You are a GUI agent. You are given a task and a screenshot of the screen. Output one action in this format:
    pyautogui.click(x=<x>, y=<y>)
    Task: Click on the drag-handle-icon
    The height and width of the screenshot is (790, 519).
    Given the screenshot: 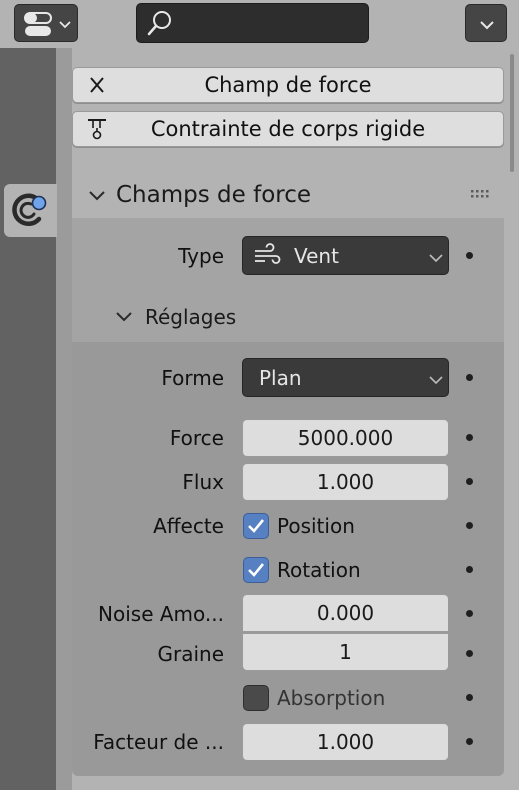 What is the action you would take?
    pyautogui.click(x=482, y=195)
    